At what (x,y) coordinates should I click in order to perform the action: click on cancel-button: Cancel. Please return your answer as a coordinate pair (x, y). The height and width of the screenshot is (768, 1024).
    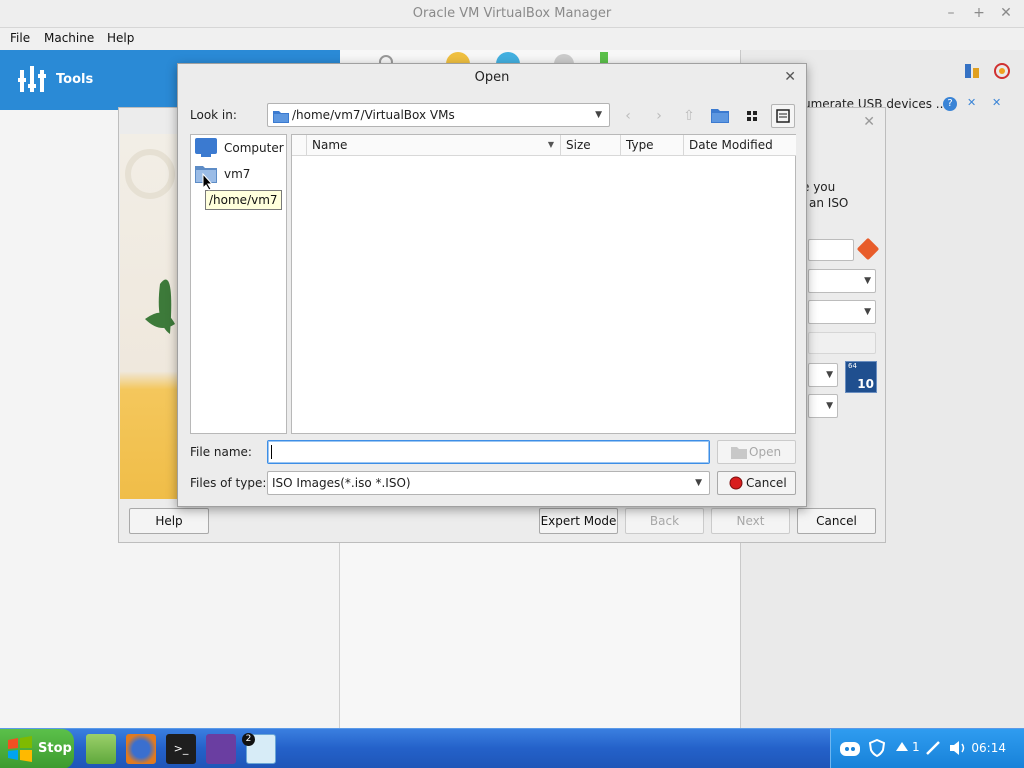
    Looking at the image, I should click on (756, 483).